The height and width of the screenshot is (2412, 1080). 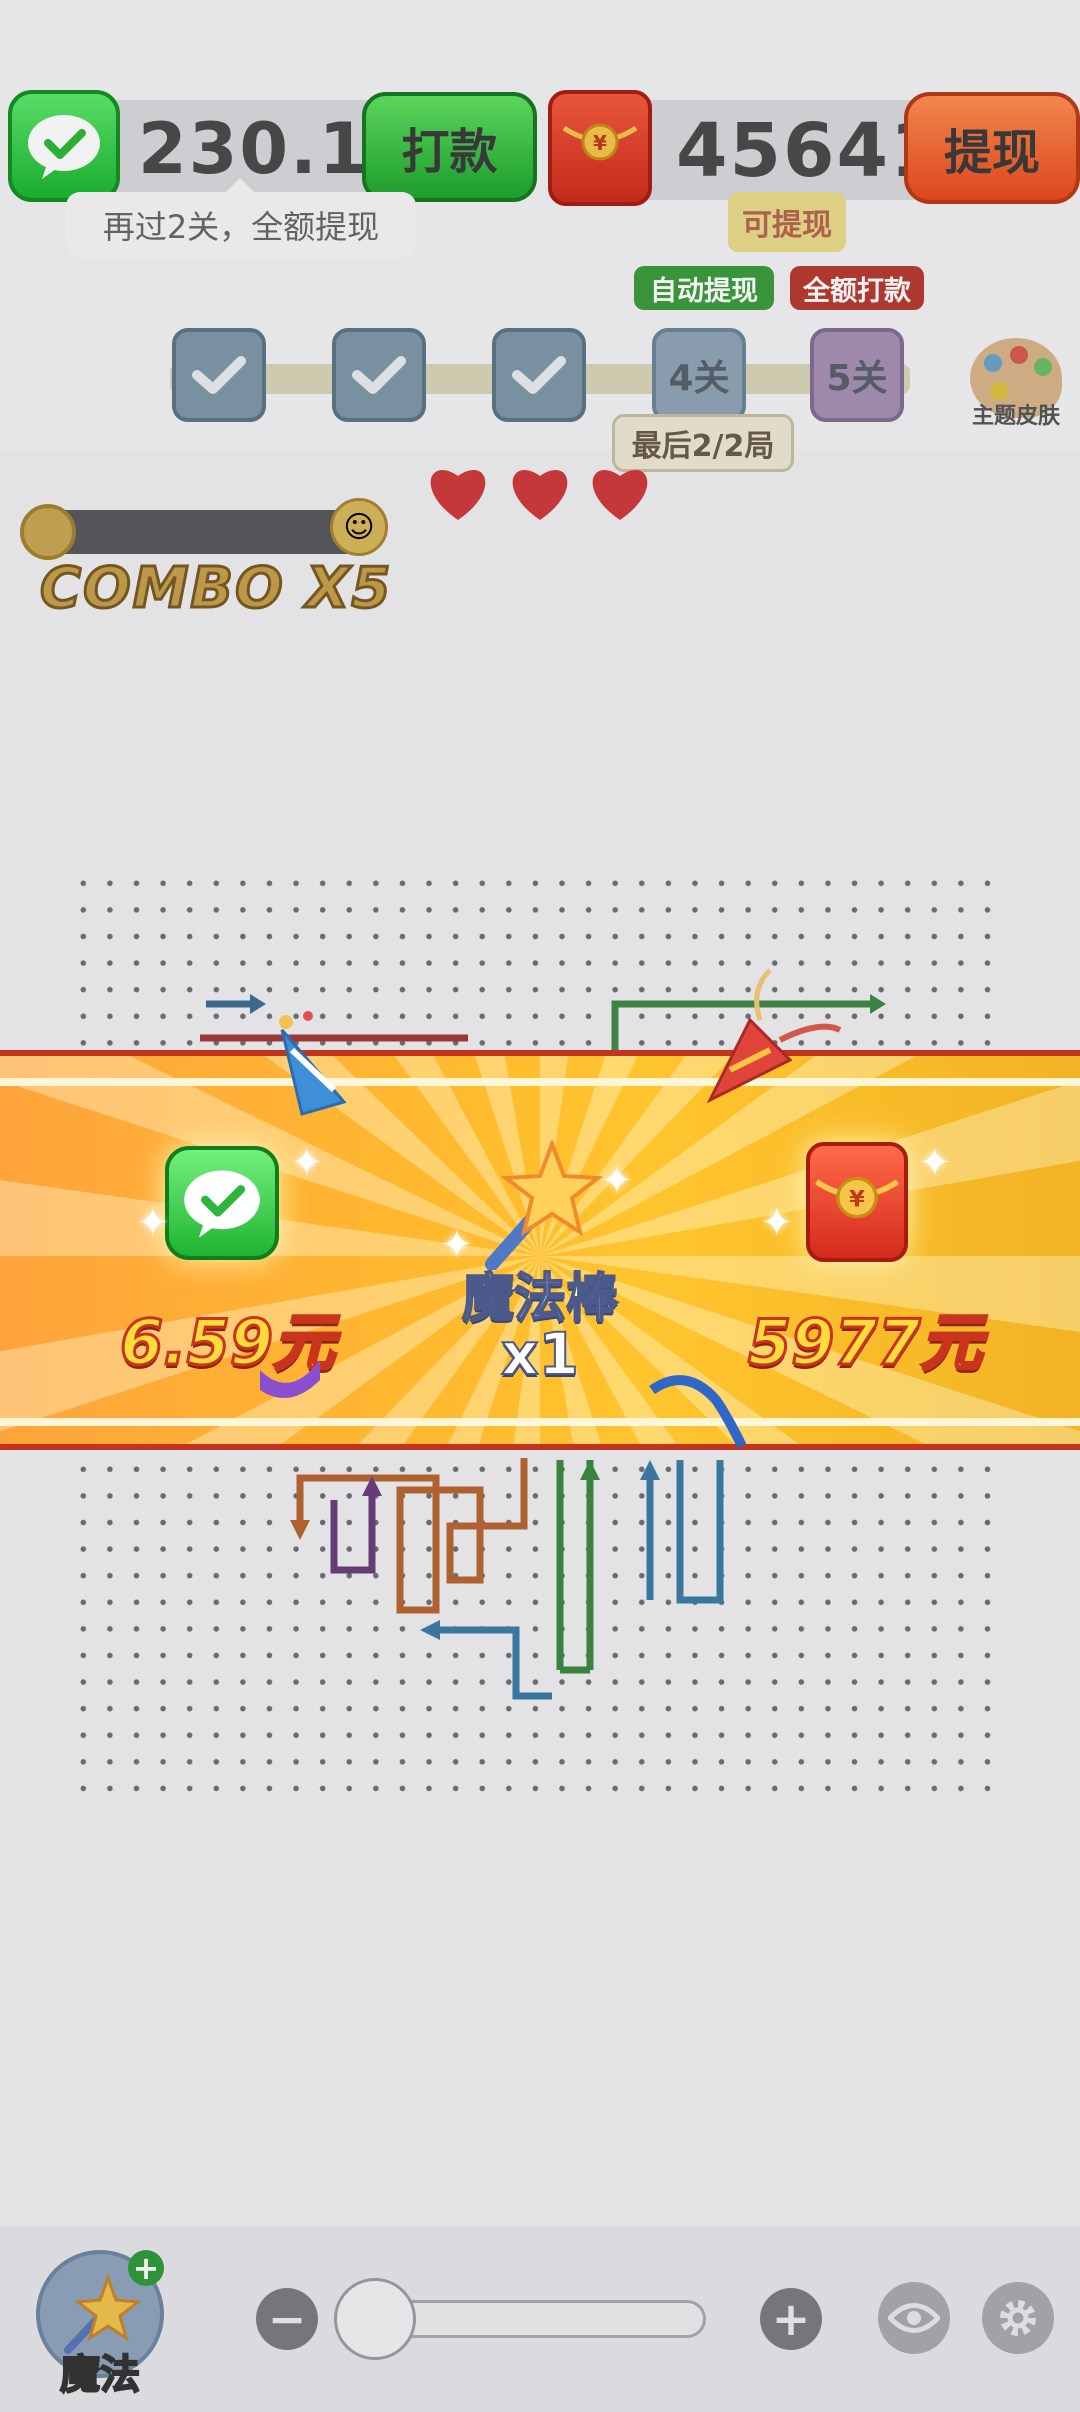 What do you see at coordinates (540, 1354) in the screenshot?
I see `magic-wand-reward-count: x1` at bounding box center [540, 1354].